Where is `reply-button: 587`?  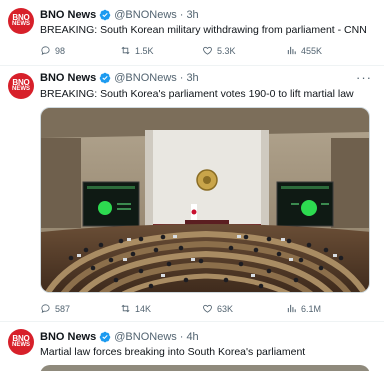 reply-button: 587 is located at coordinates (80, 308).